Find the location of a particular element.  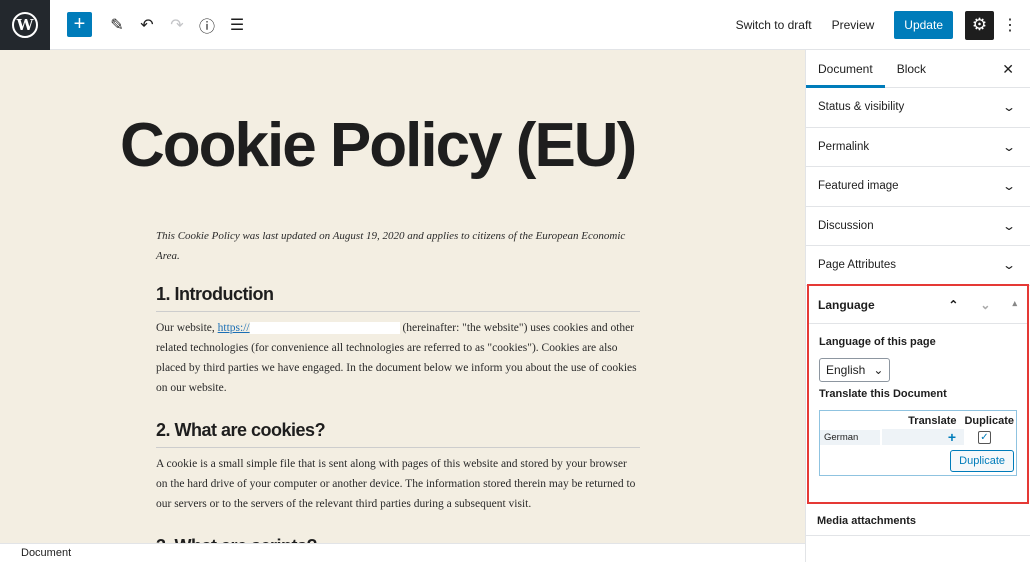

add-block-button: + is located at coordinates (79, 24).